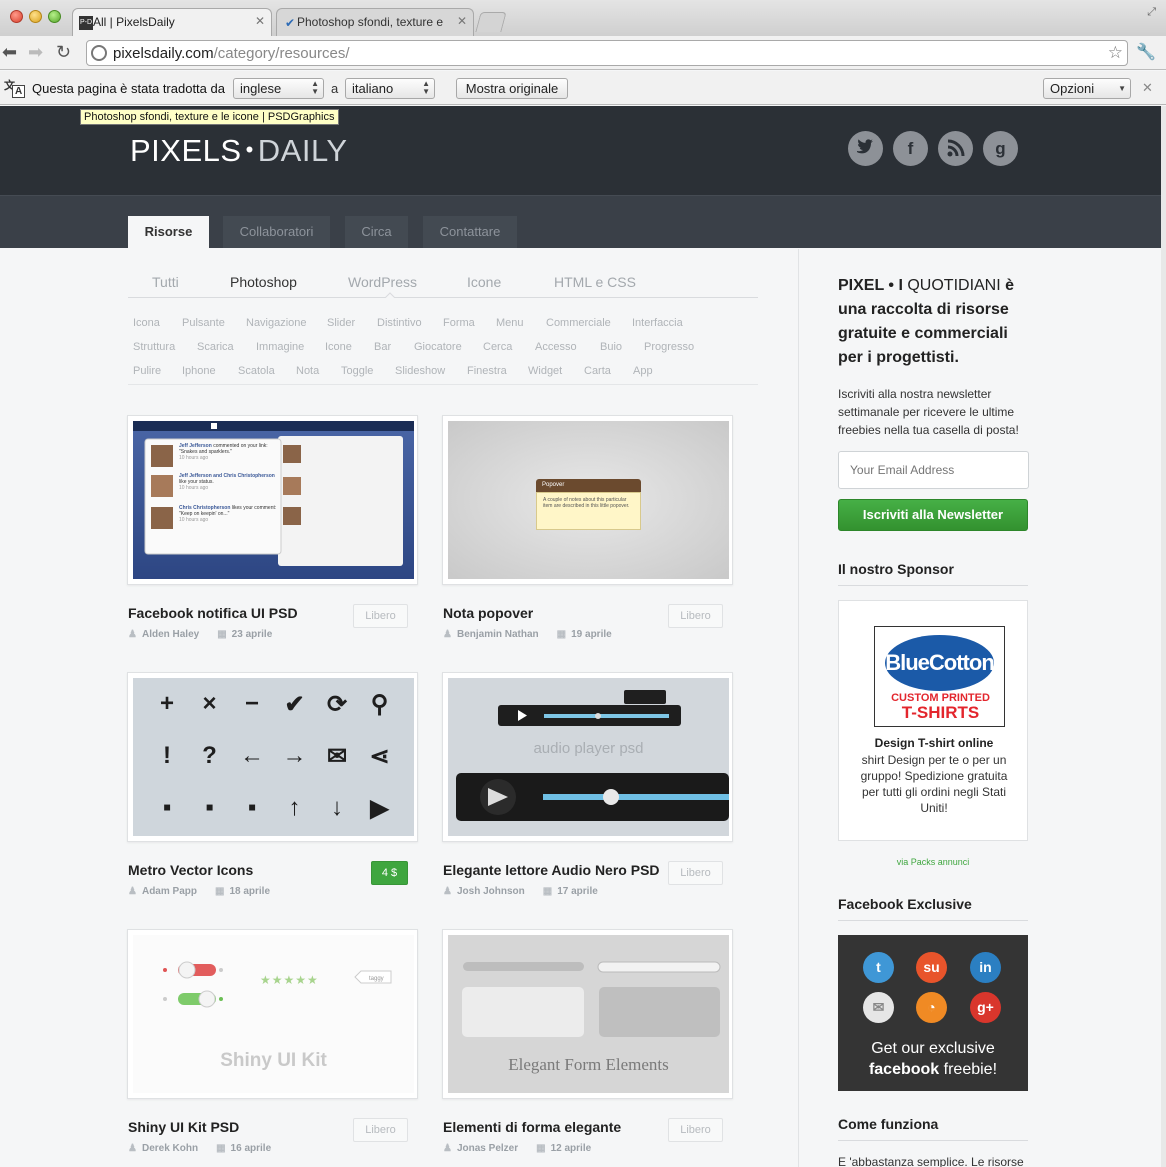 The image size is (1166, 1167). Describe the element at coordinates (147, 371) in the screenshot. I see `tag-link: Pulire` at that location.